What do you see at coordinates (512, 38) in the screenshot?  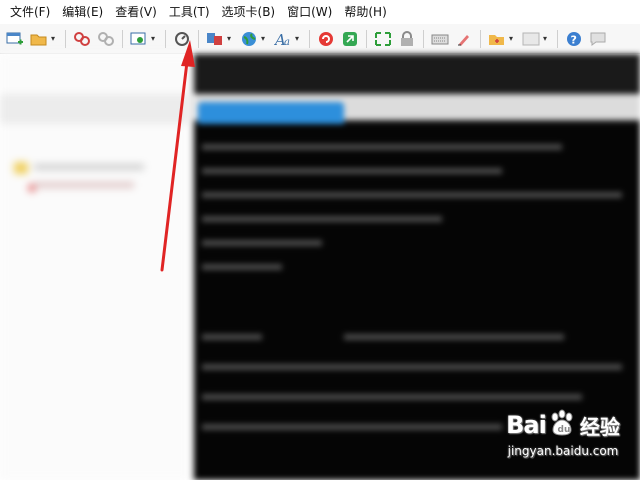 I see `new-tab-dropdown-icon: ▾` at bounding box center [512, 38].